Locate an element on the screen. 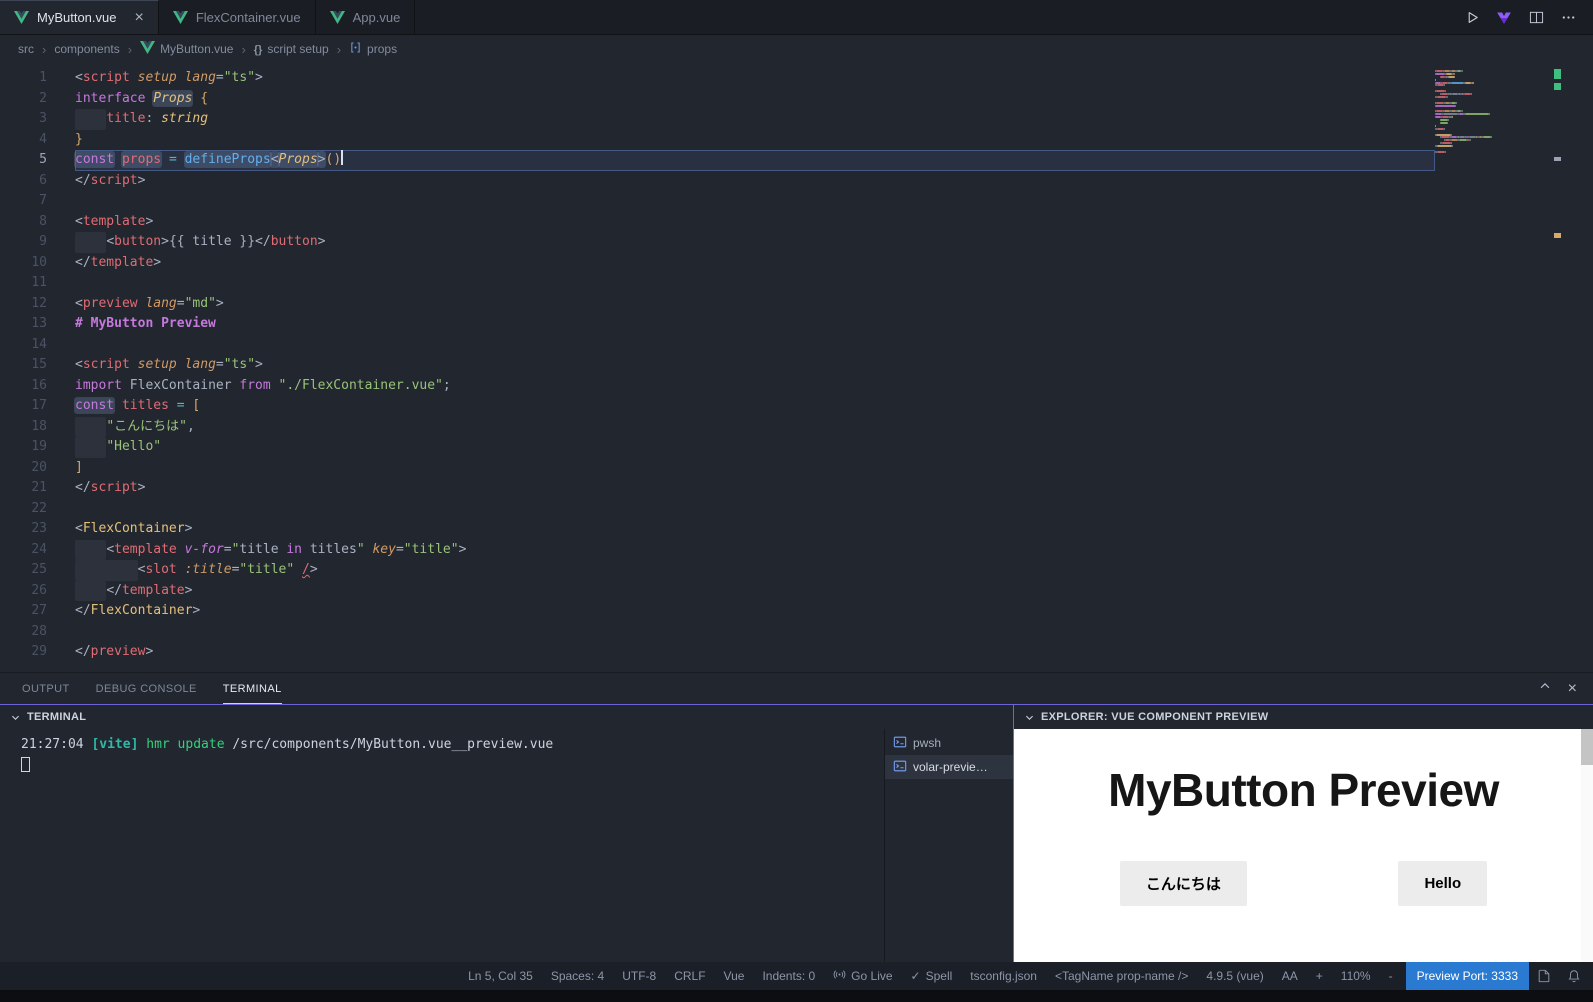 This screenshot has height=1002, width=1593. line-number: 11 is located at coordinates (39, 282).